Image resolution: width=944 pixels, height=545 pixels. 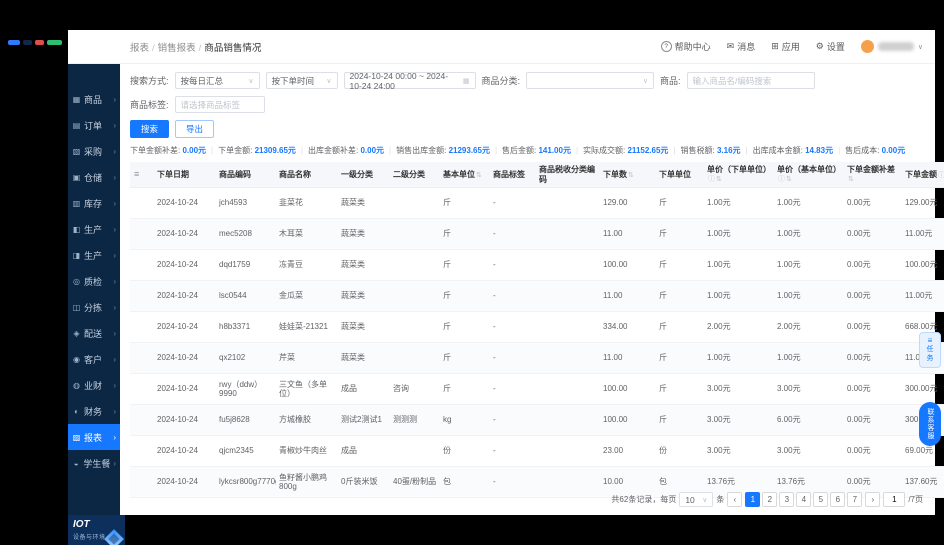 I want to click on page-button: 6, so click(x=838, y=499).